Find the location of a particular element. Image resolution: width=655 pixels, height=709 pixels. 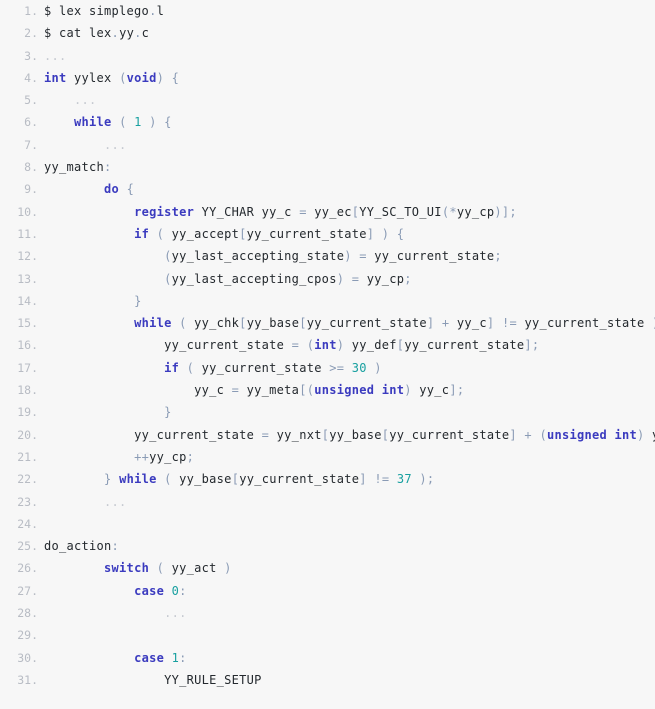

line-number: 17 is located at coordinates (23, 368).